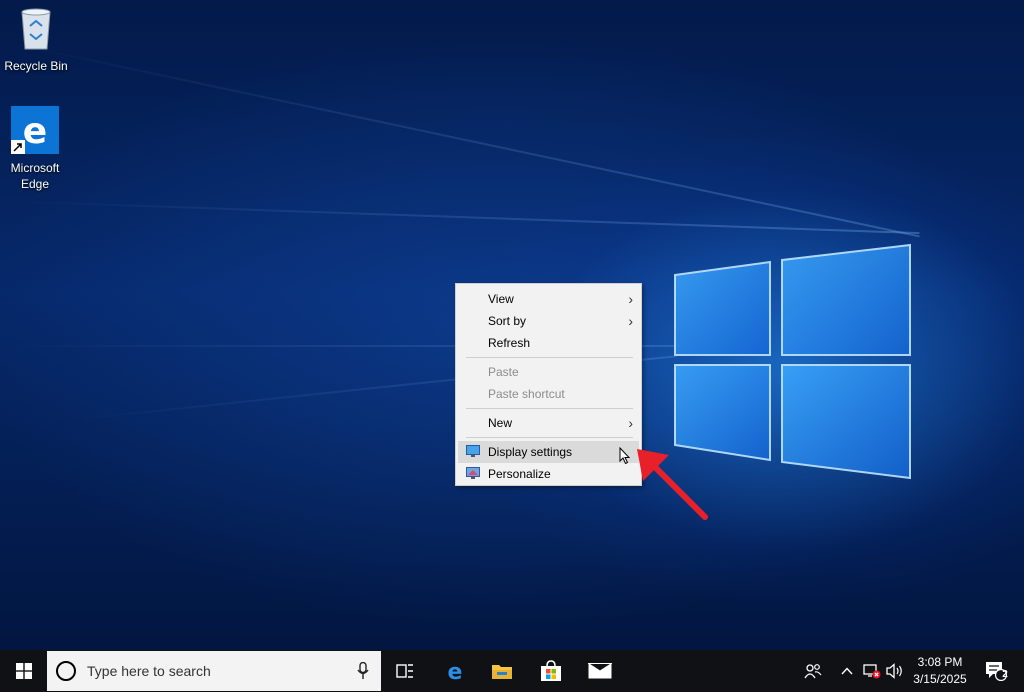  I want to click on windows-logo-wallpaper, so click(792, 361).